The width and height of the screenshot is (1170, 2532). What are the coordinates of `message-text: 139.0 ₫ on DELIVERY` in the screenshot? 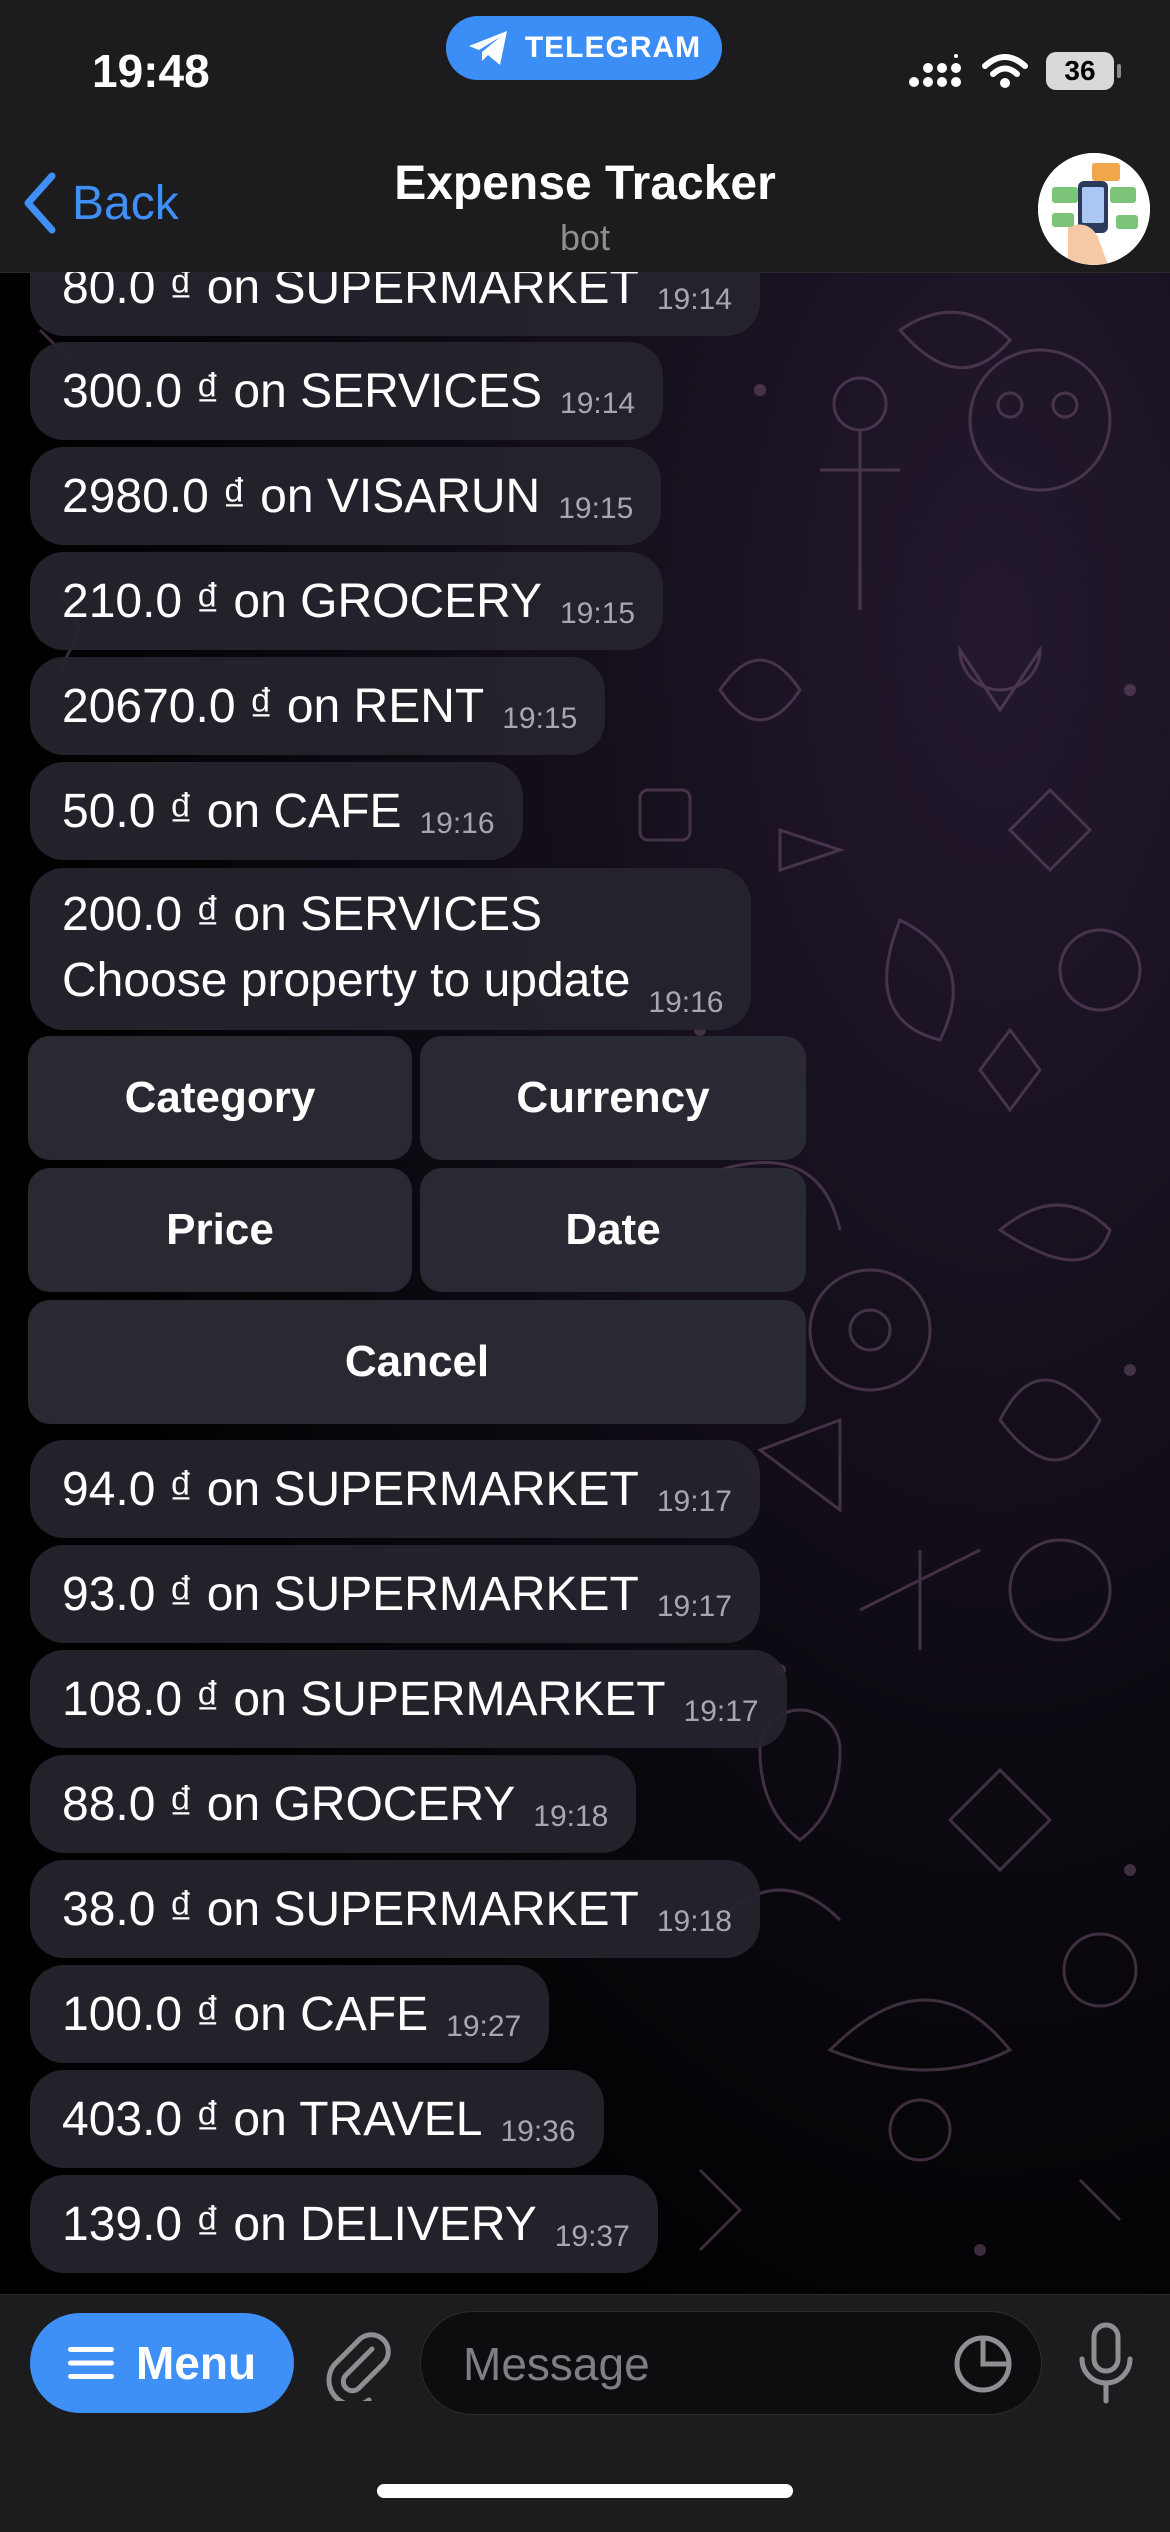 It's located at (299, 2224).